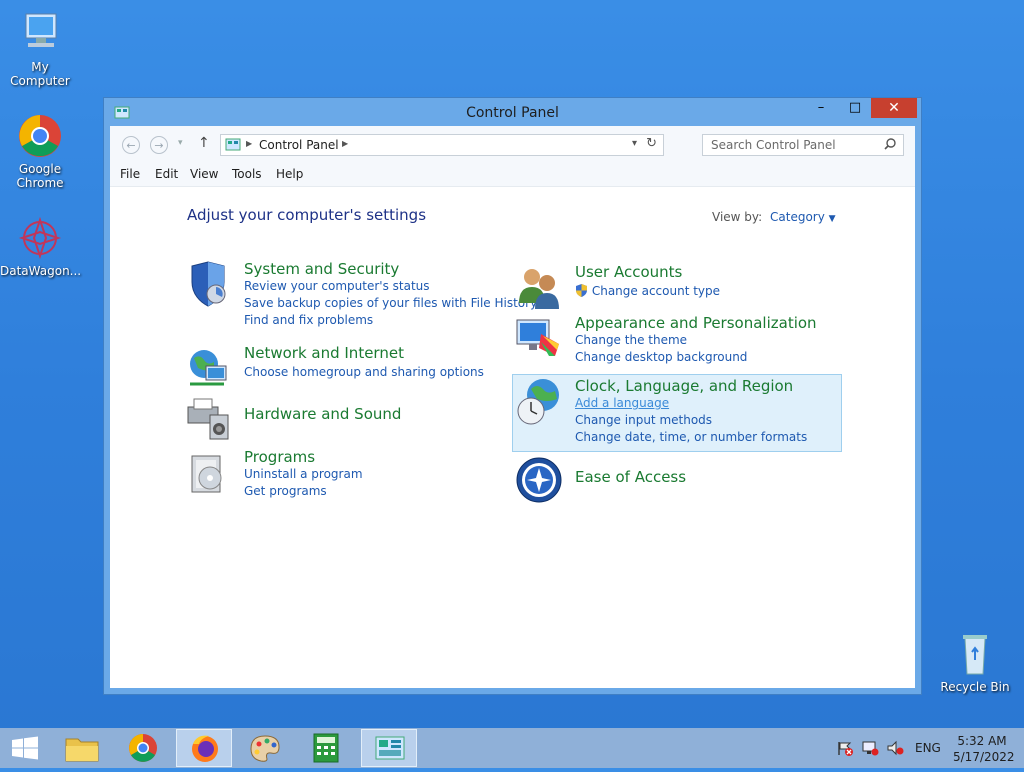 Image resolution: width=1024 pixels, height=772 pixels. I want to click on taskbar-paint, so click(265, 748).